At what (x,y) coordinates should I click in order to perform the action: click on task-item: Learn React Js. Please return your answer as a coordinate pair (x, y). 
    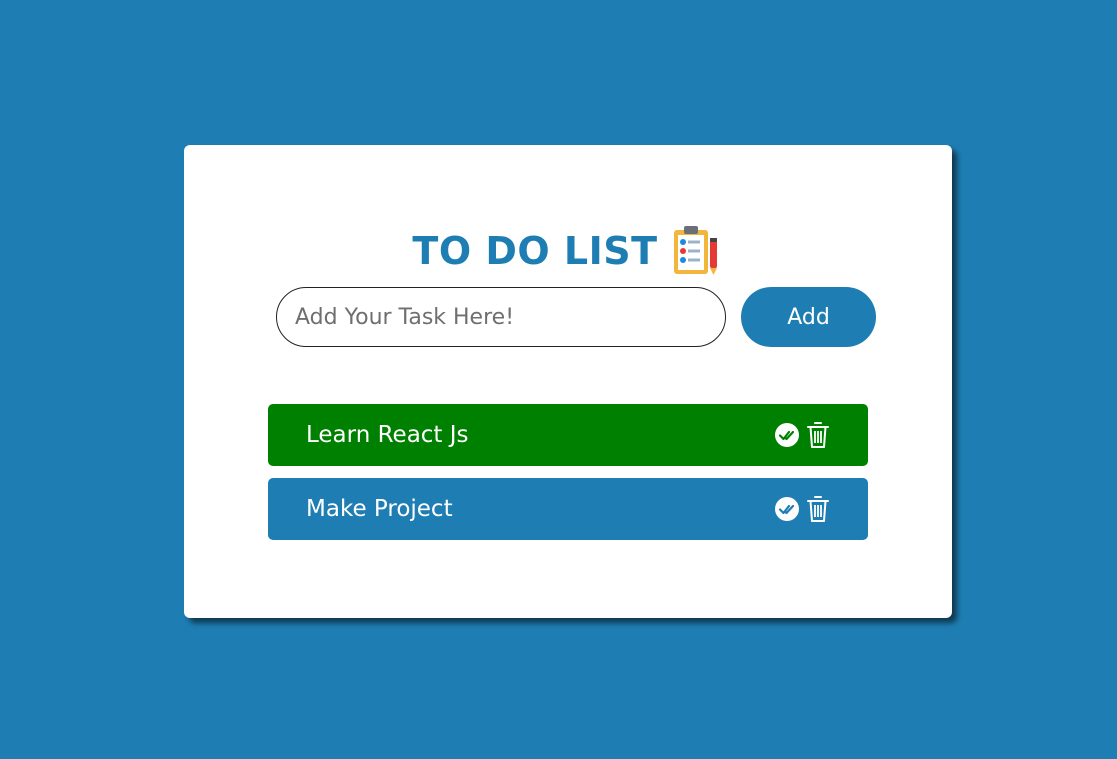
    Looking at the image, I should click on (568, 435).